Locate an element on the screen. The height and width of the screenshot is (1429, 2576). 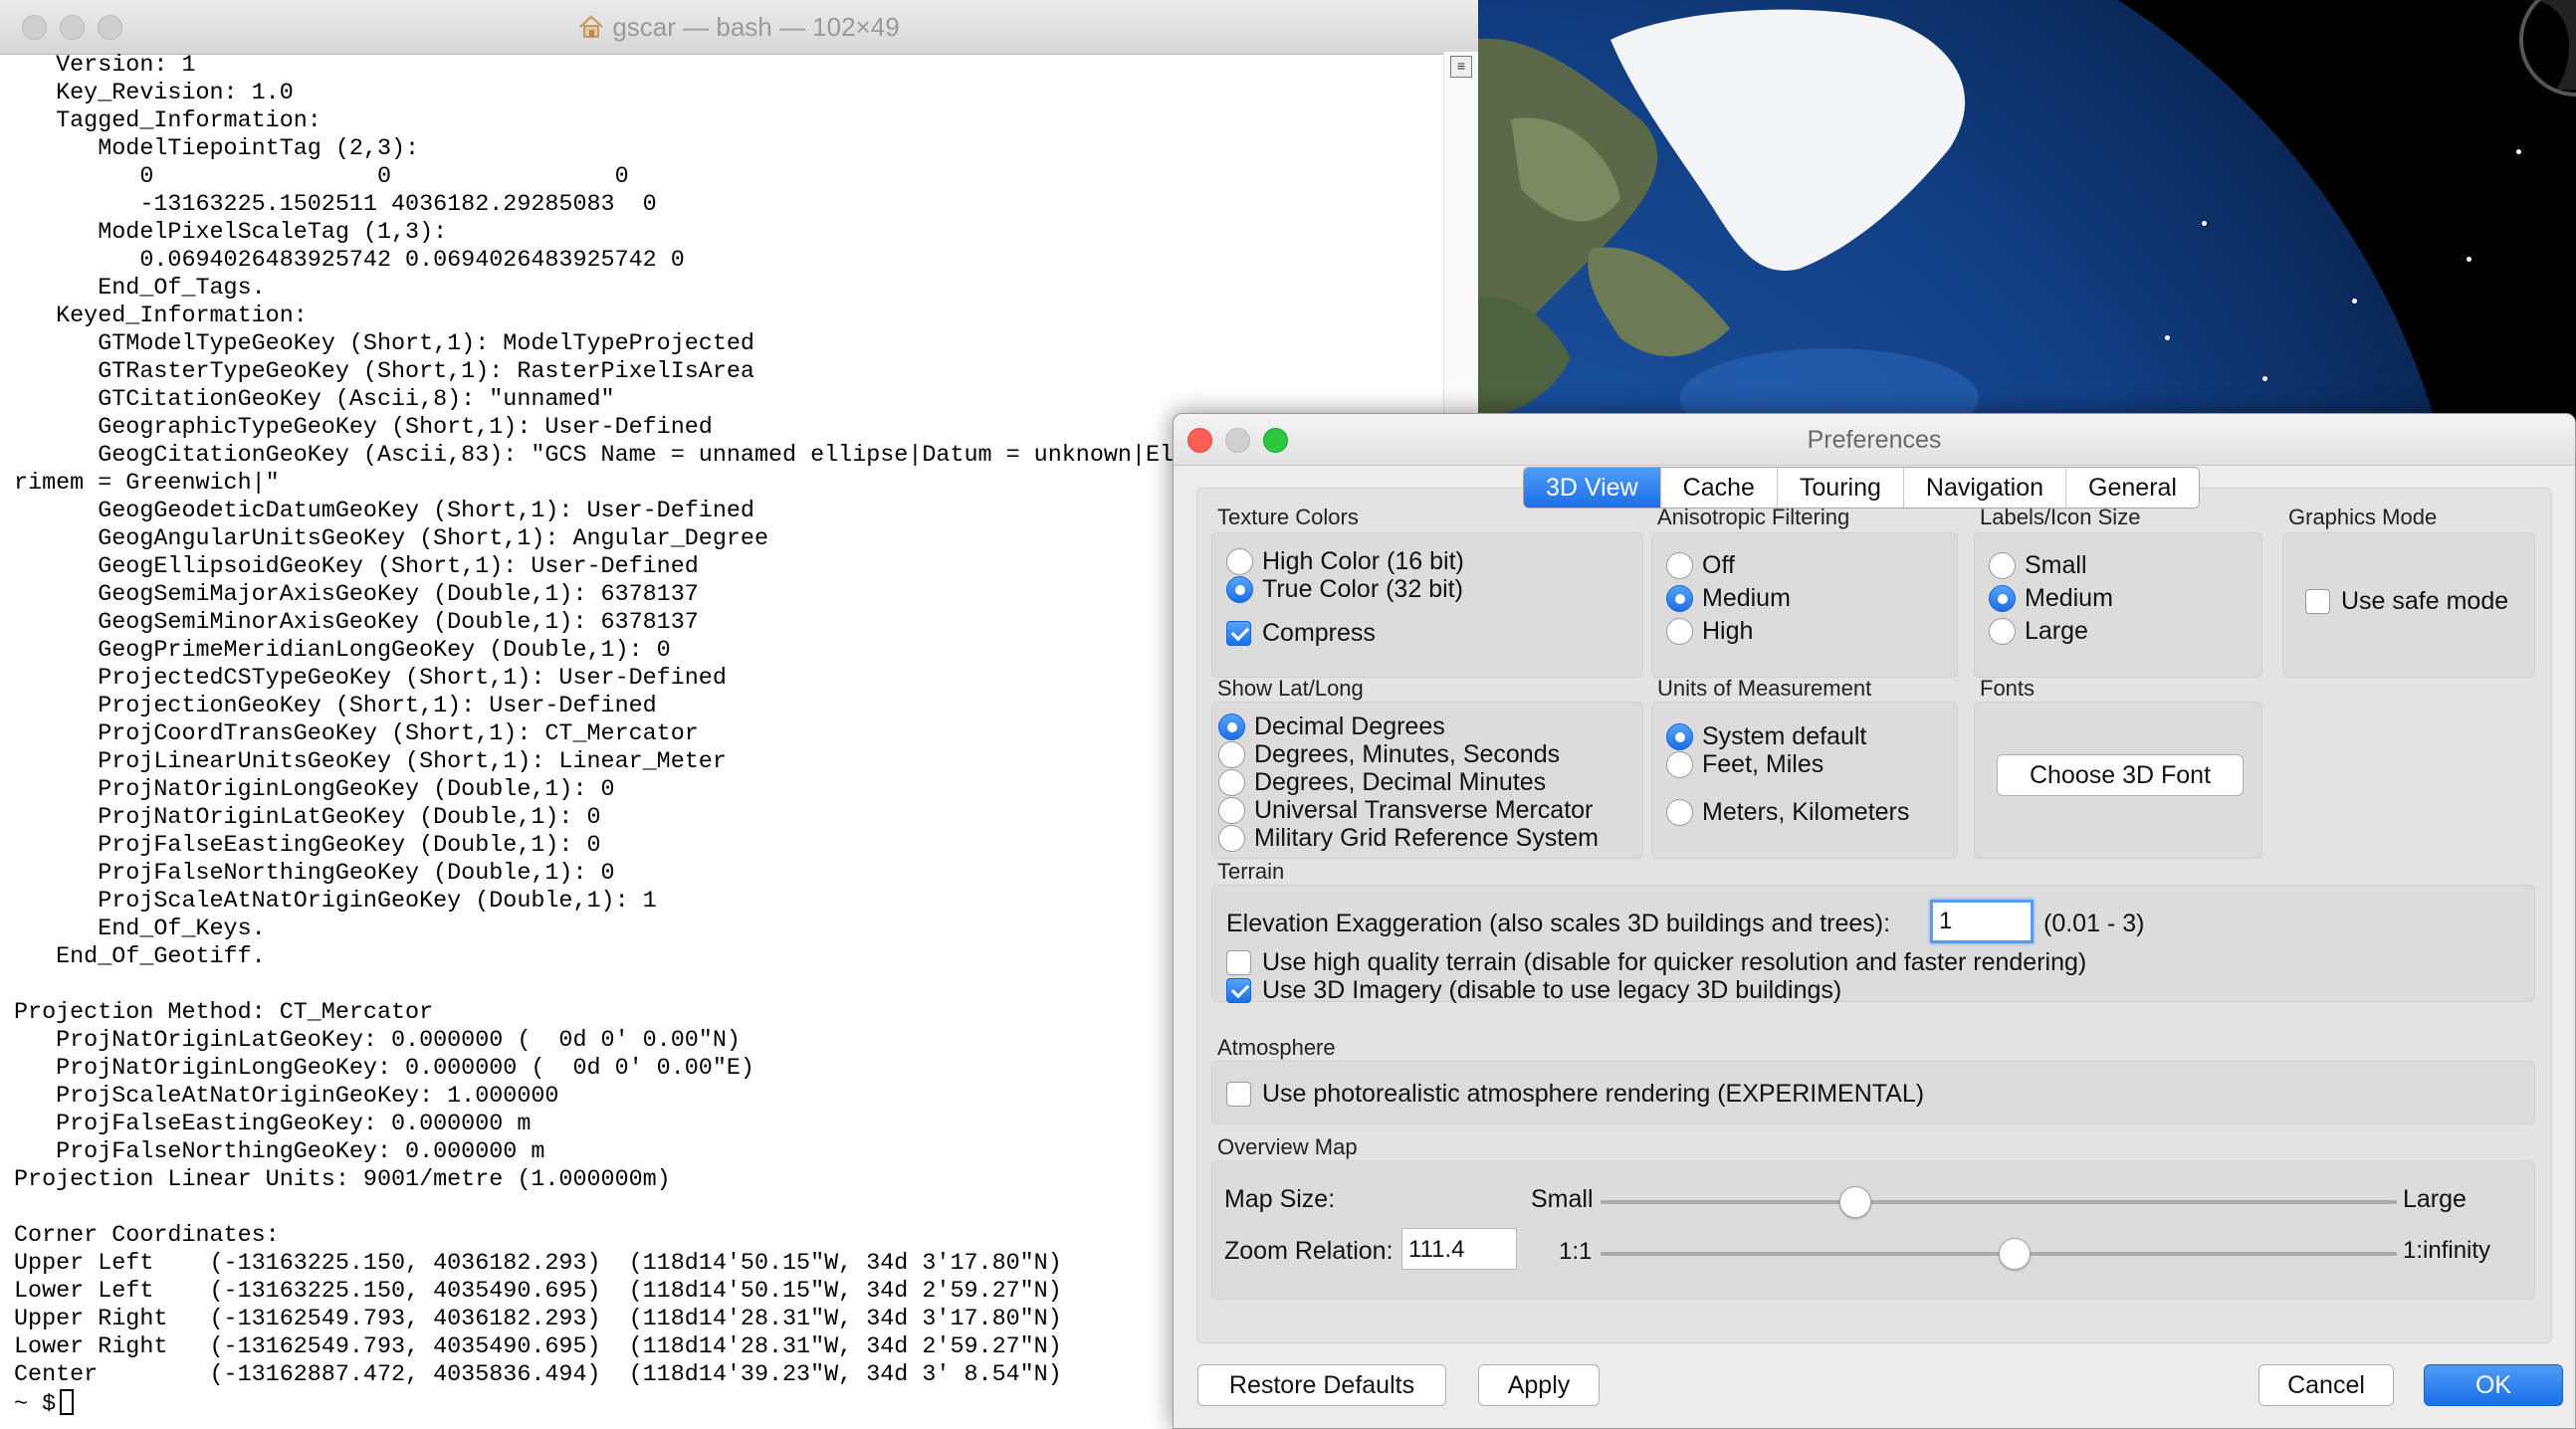
elevation-range-hint: (0.01 - 3) is located at coordinates (2094, 923).